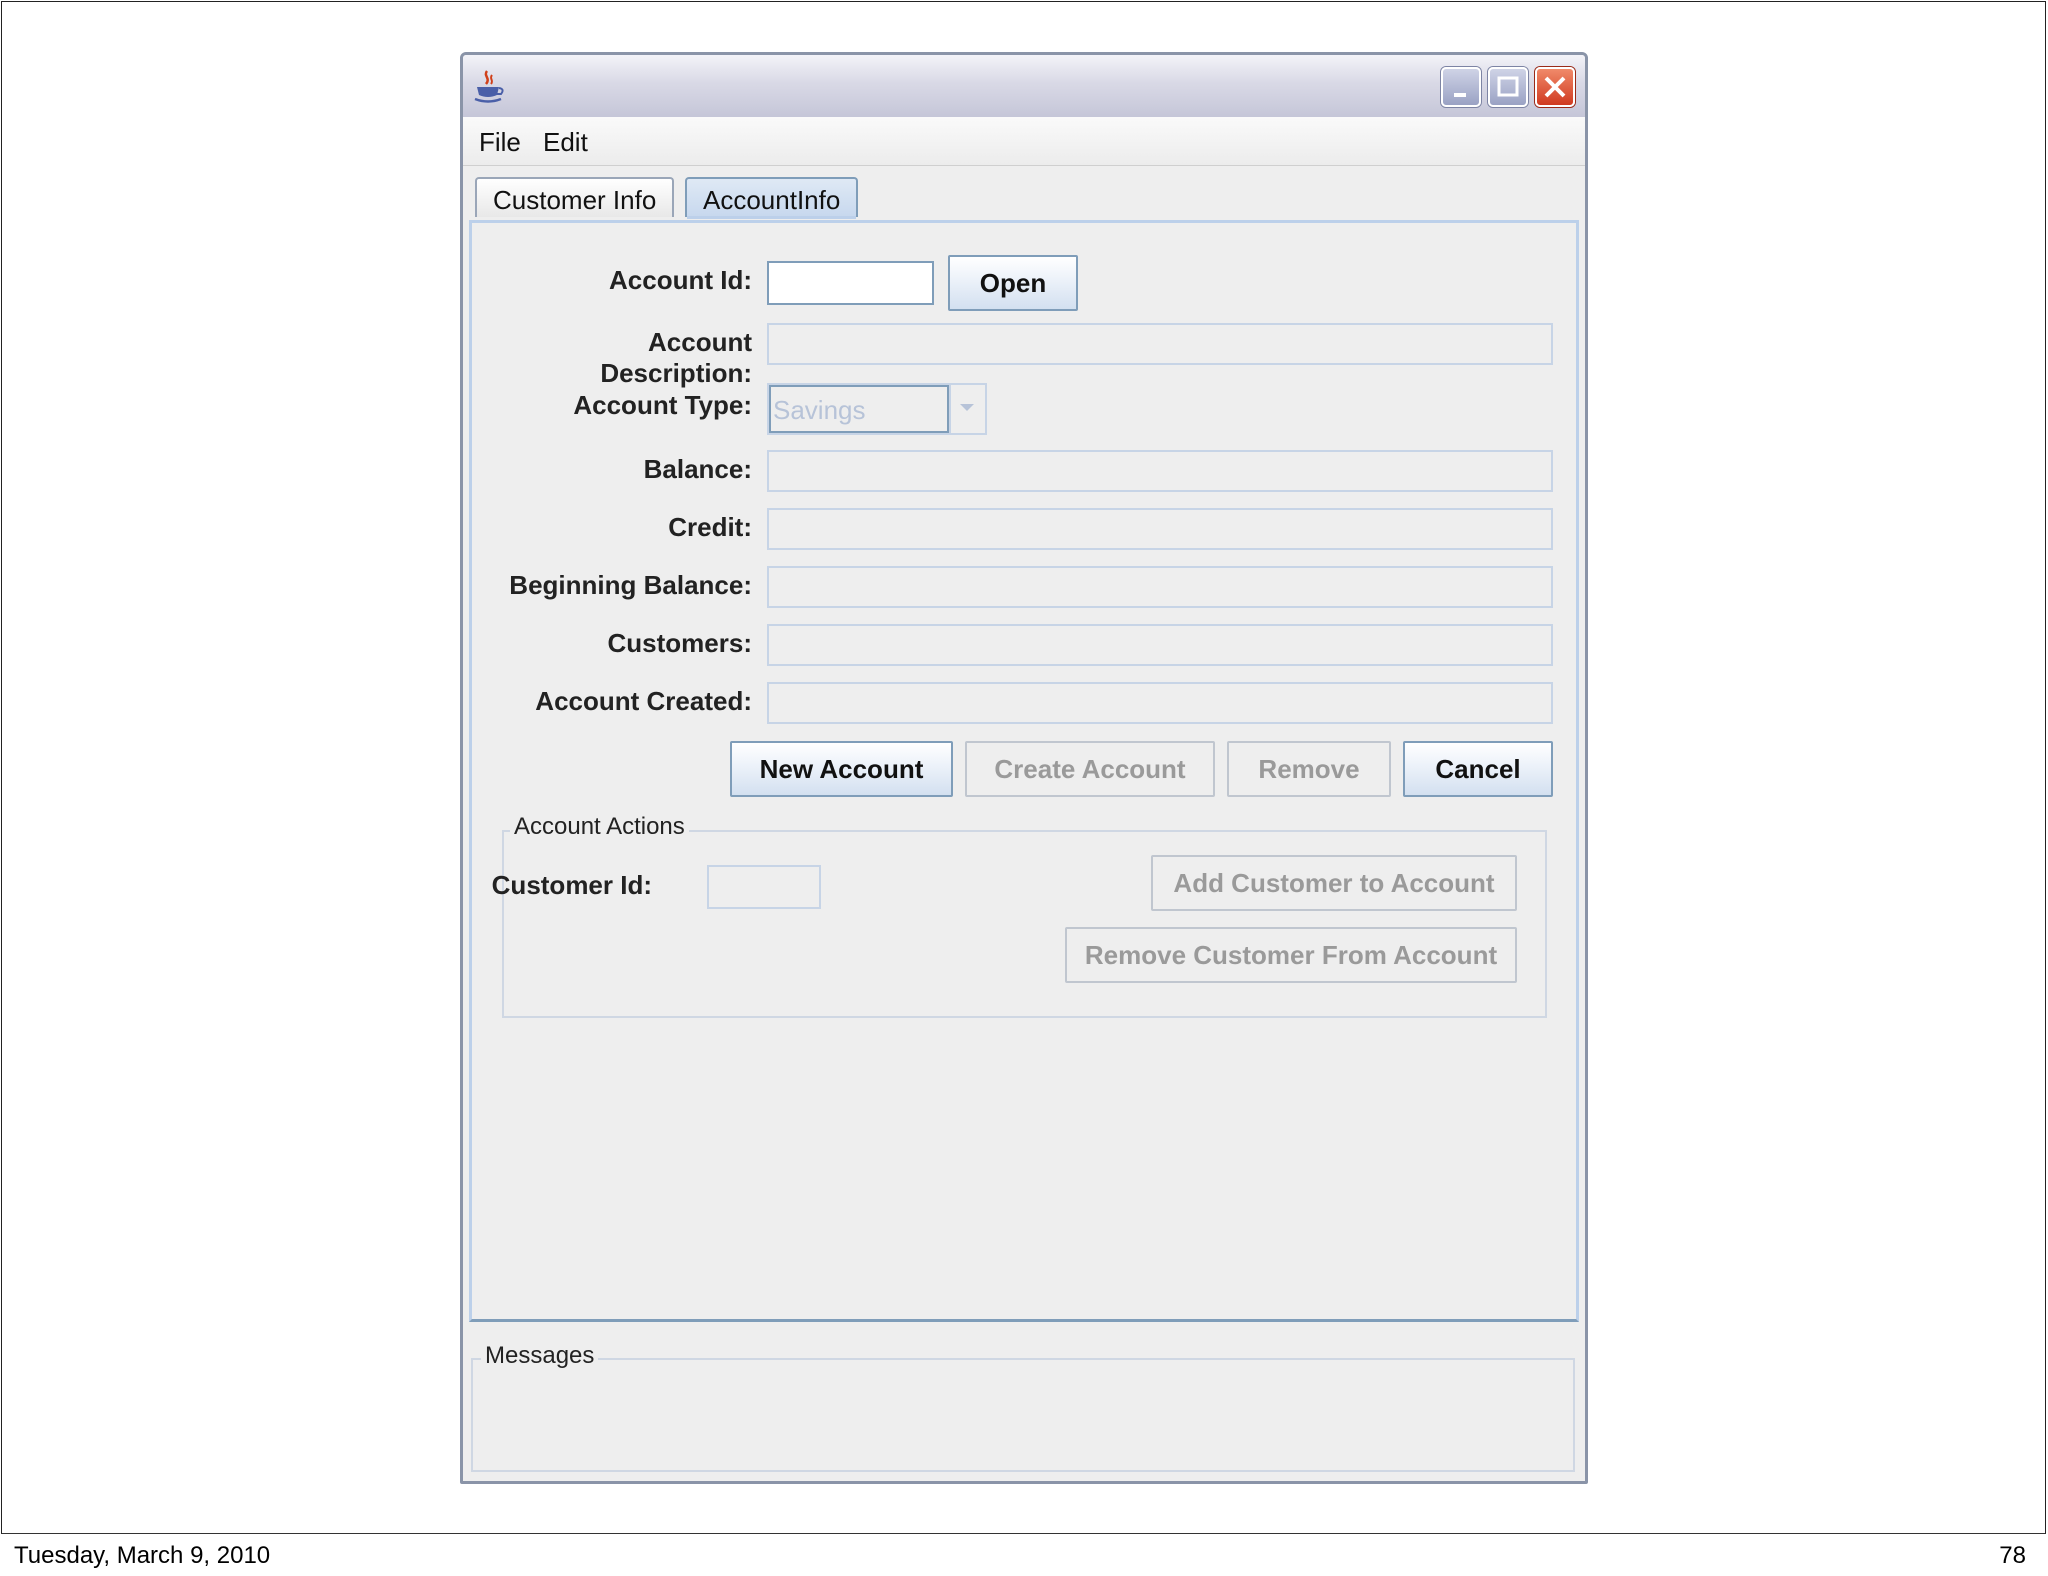 The height and width of the screenshot is (1576, 2048). What do you see at coordinates (1160, 645) in the screenshot?
I see `customers-field` at bounding box center [1160, 645].